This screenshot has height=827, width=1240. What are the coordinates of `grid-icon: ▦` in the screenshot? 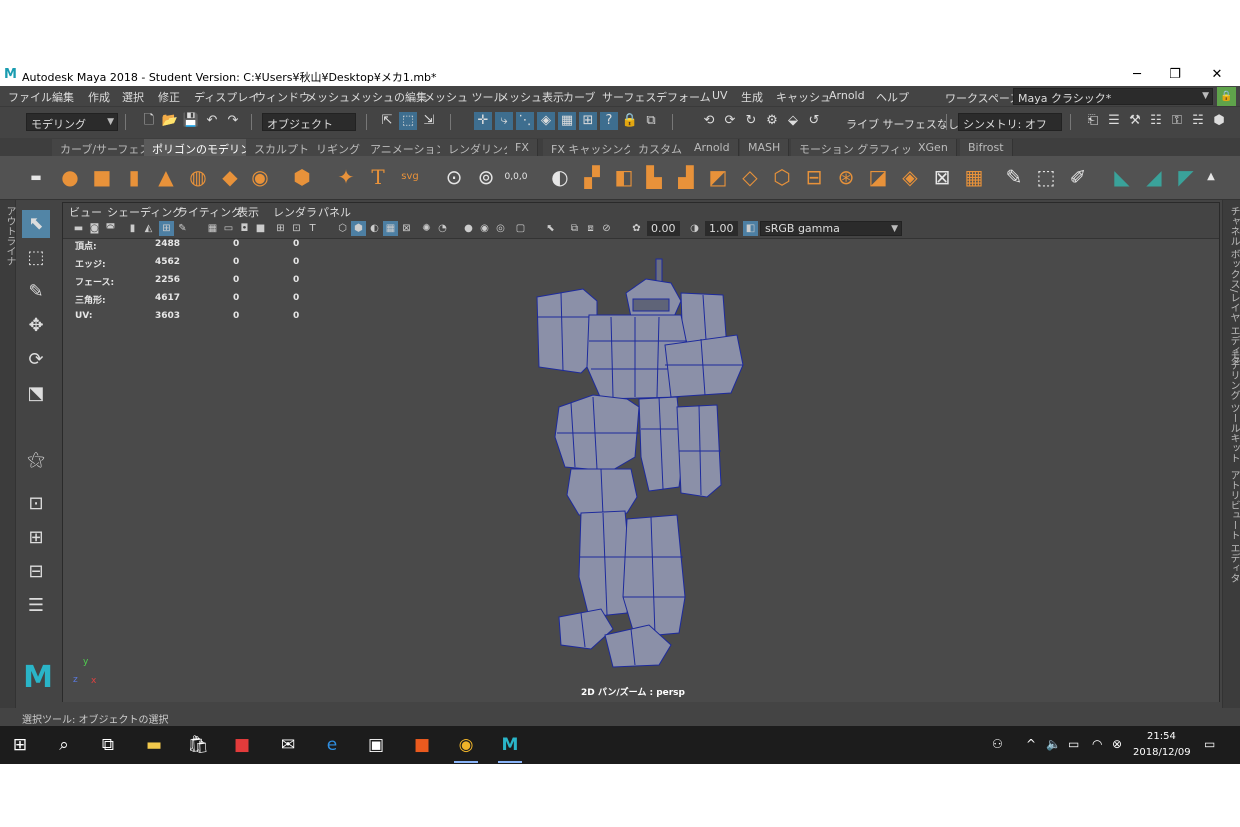 It's located at (212, 228).